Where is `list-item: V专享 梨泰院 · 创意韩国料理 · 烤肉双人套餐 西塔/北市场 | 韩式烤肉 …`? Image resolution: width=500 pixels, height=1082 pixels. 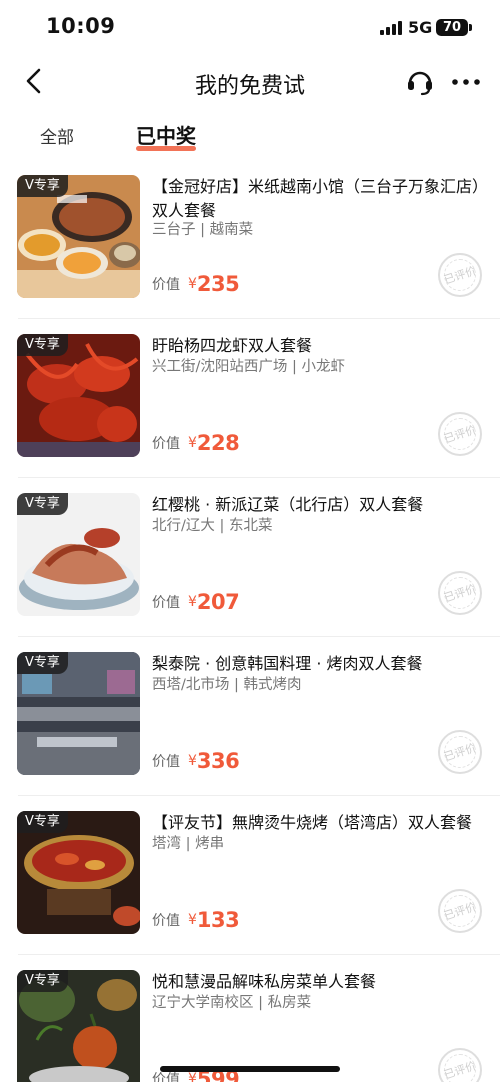
list-item: V专享 梨泰院 · 创意韩国料理 · 烤肉双人套餐 西塔/北市场 | 韩式烤肉 … is located at coordinates (250, 716).